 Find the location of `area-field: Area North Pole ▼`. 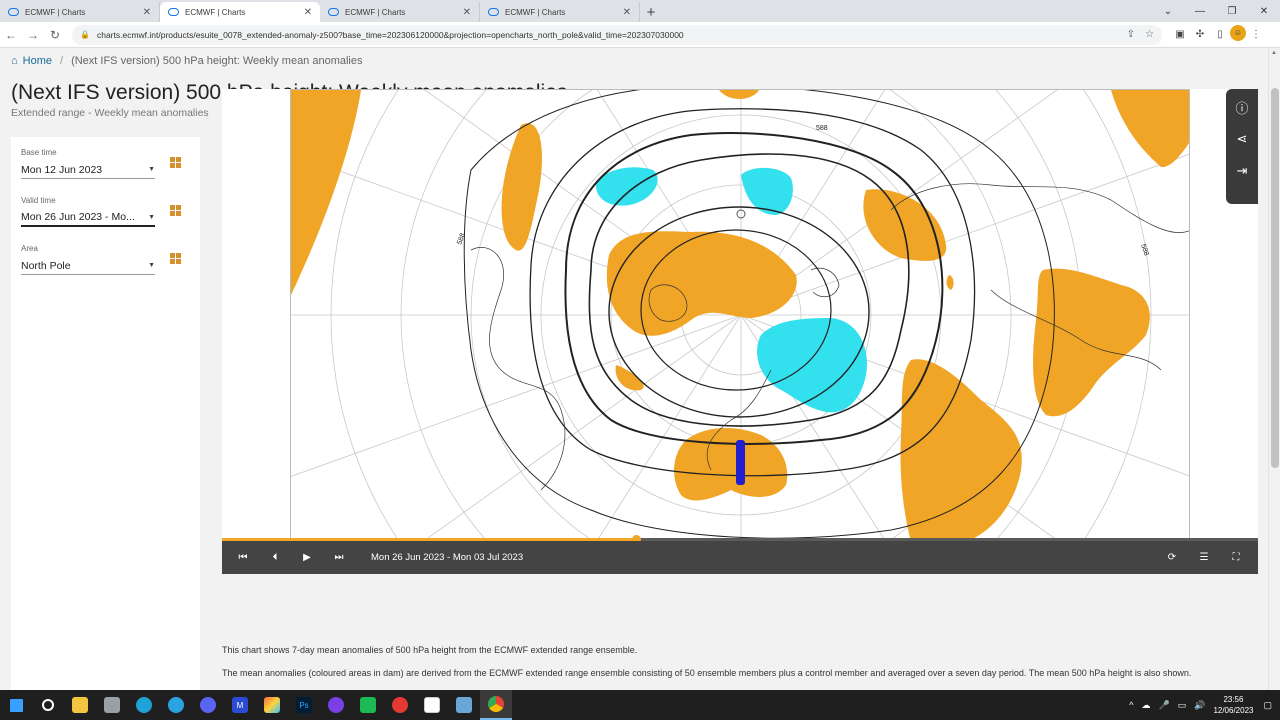

area-field: Area North Pole ▼ is located at coordinates (109, 259).